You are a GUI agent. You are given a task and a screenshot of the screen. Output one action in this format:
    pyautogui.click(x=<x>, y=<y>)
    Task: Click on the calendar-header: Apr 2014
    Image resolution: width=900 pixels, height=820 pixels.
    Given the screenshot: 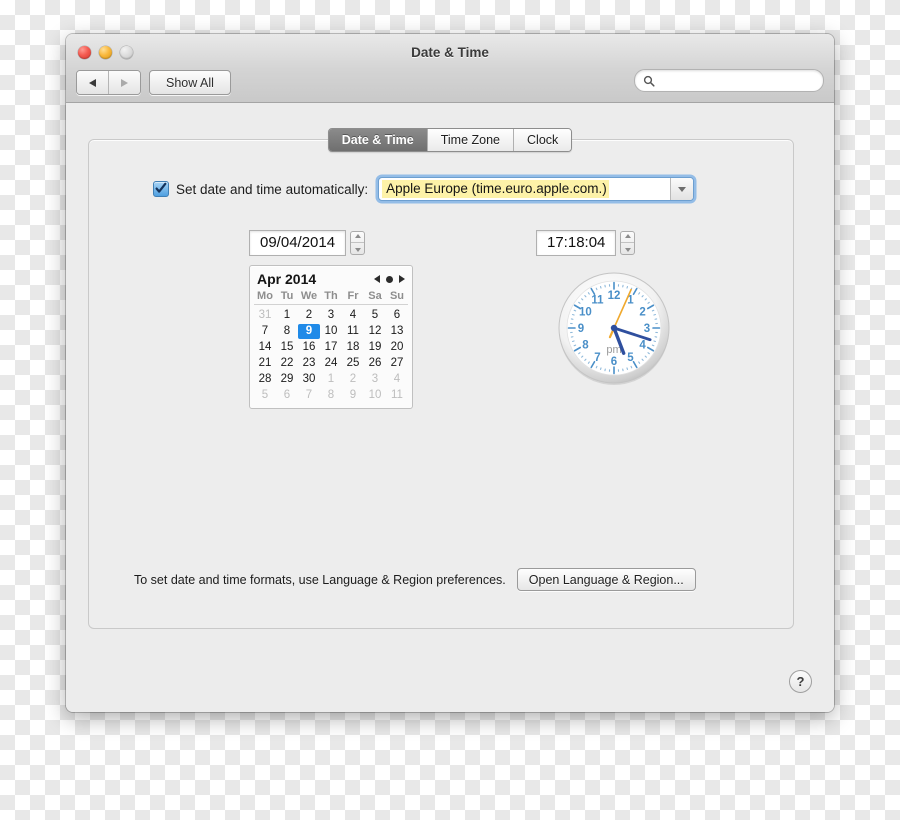 What is the action you would take?
    pyautogui.click(x=331, y=280)
    